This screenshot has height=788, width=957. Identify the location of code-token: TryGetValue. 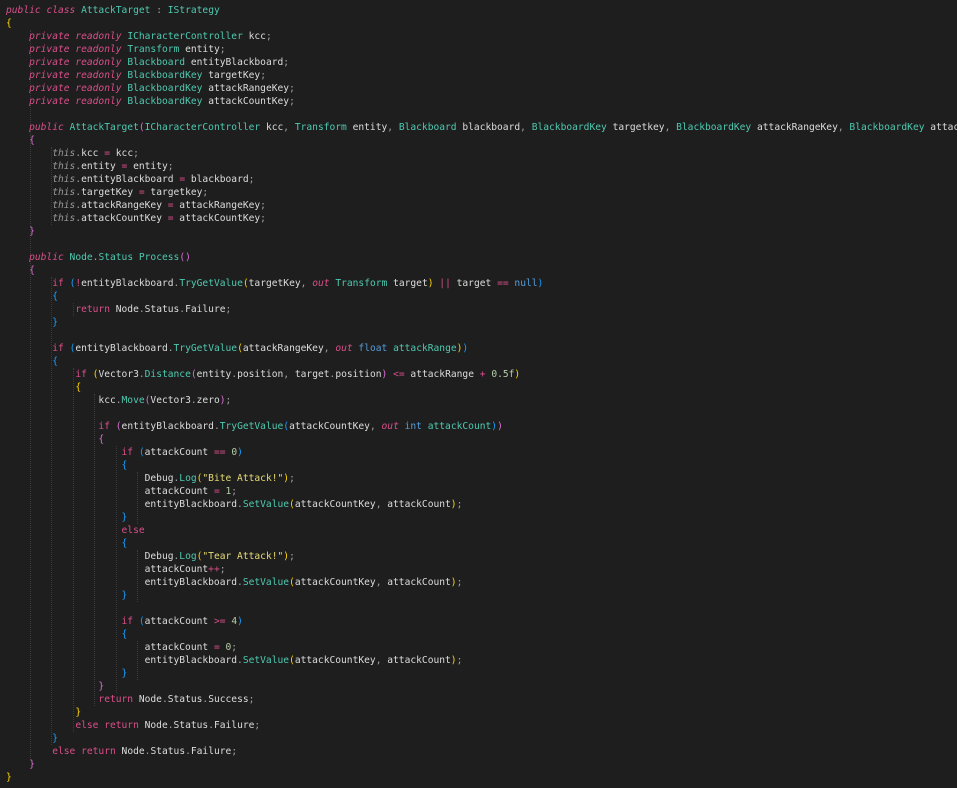
(251, 426).